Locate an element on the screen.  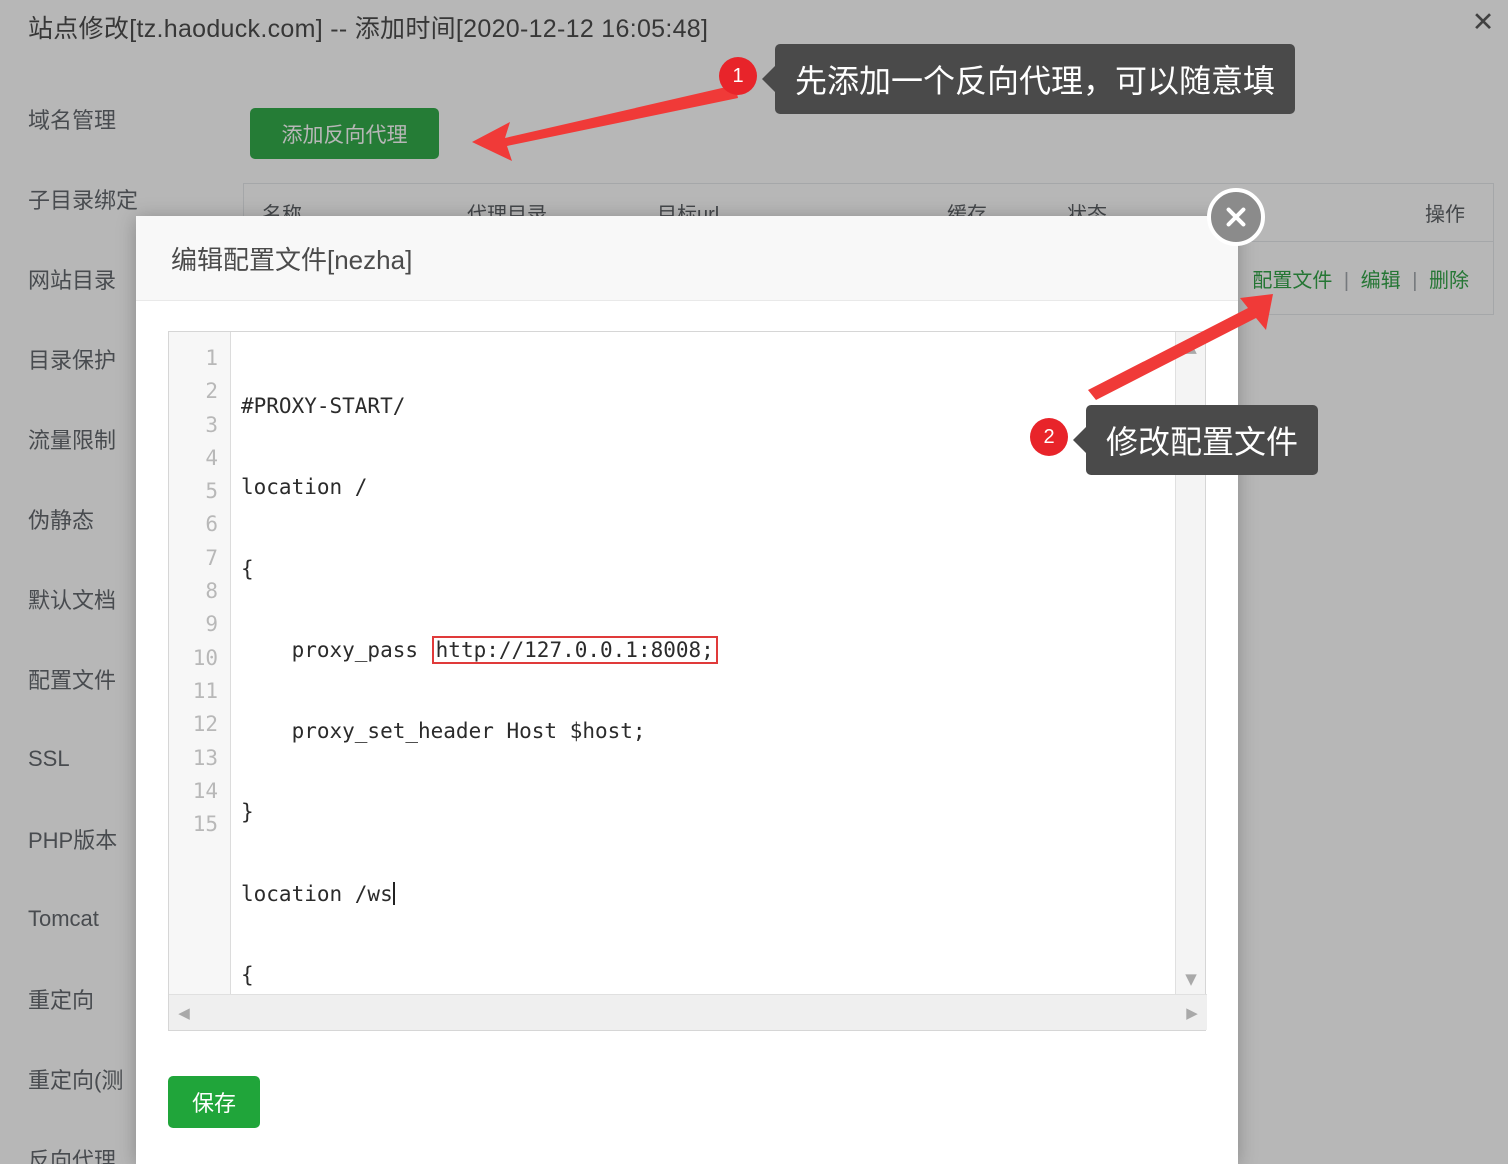
line-number: 10 is located at coordinates (205, 657).